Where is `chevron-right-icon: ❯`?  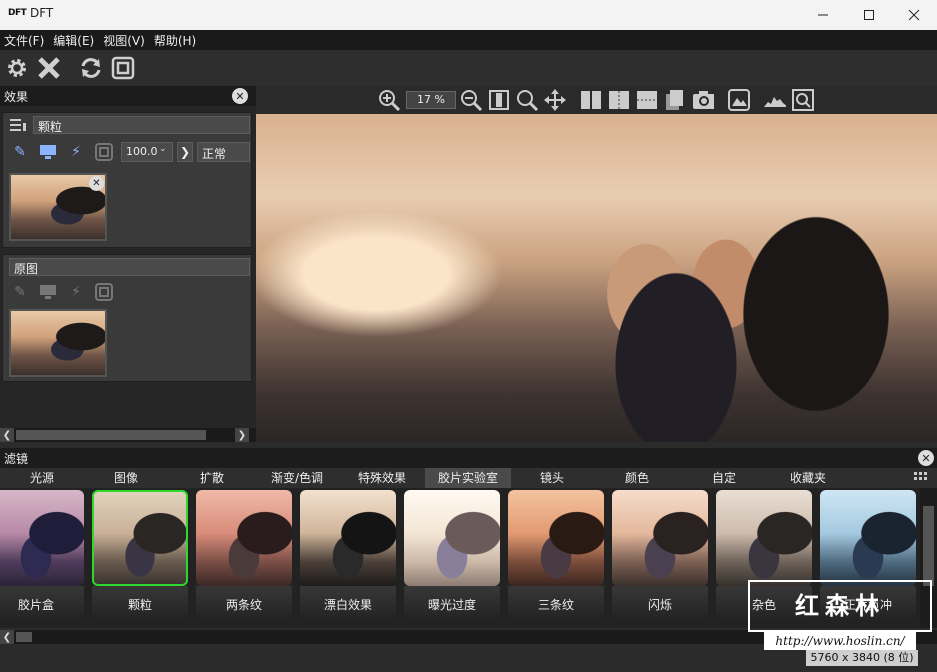
chevron-right-icon: ❯ is located at coordinates (185, 152).